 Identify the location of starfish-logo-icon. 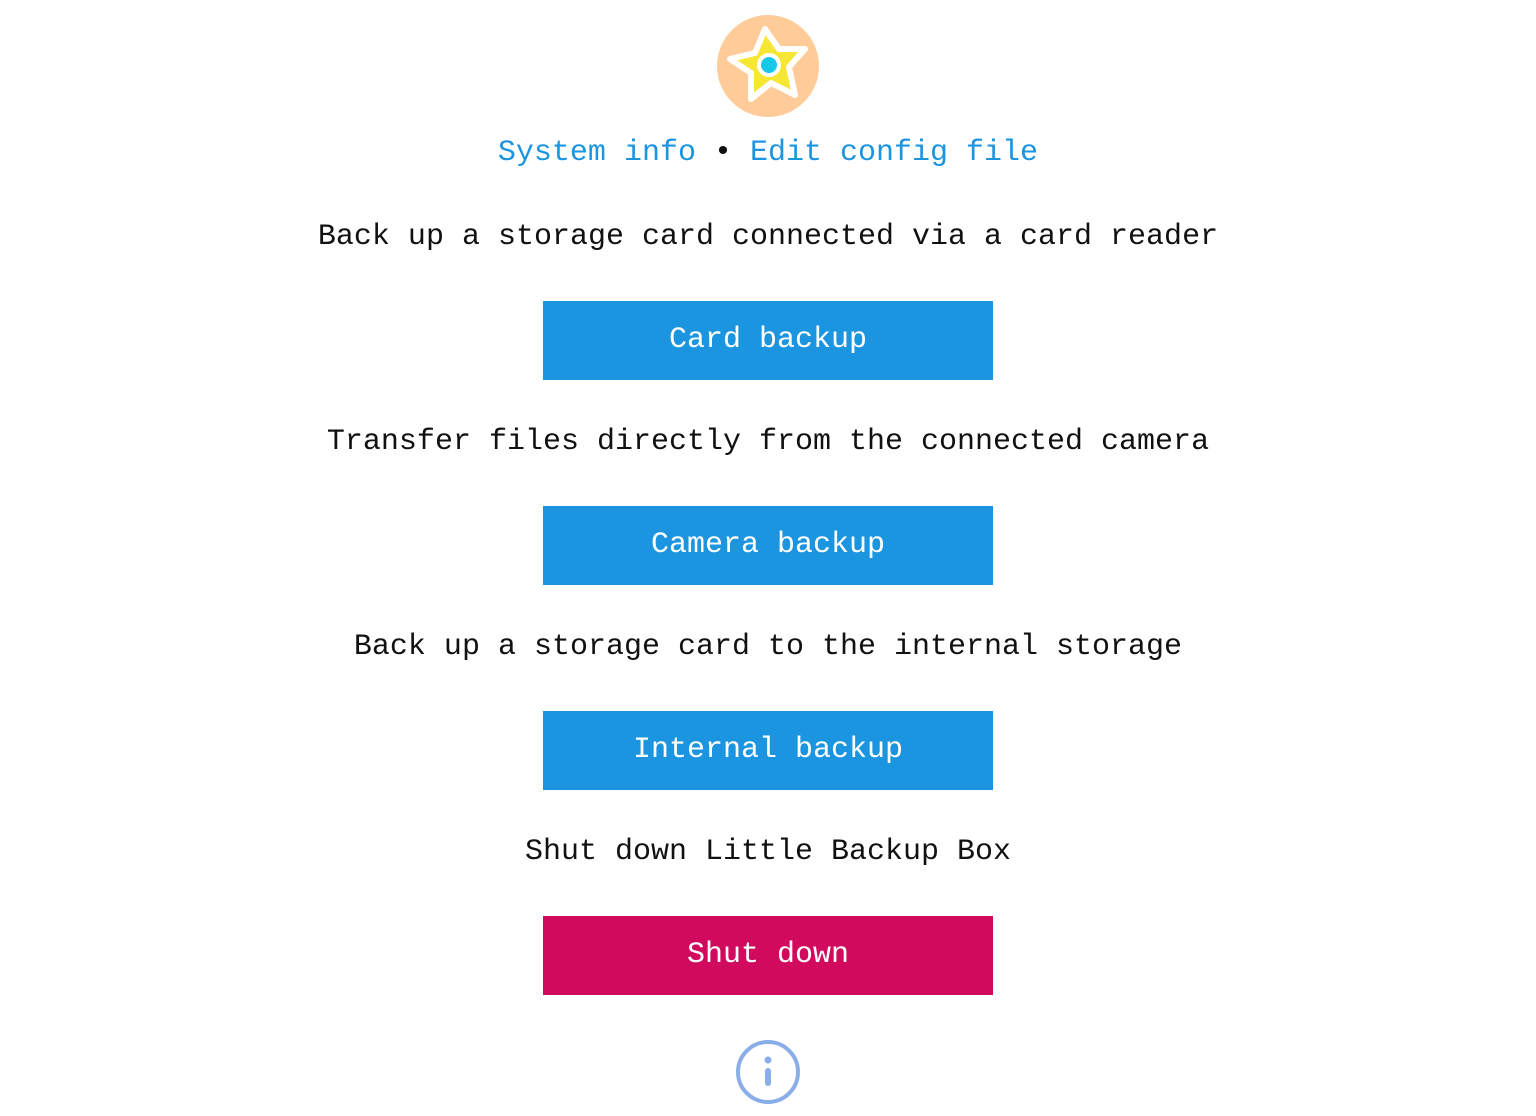
(768, 66).